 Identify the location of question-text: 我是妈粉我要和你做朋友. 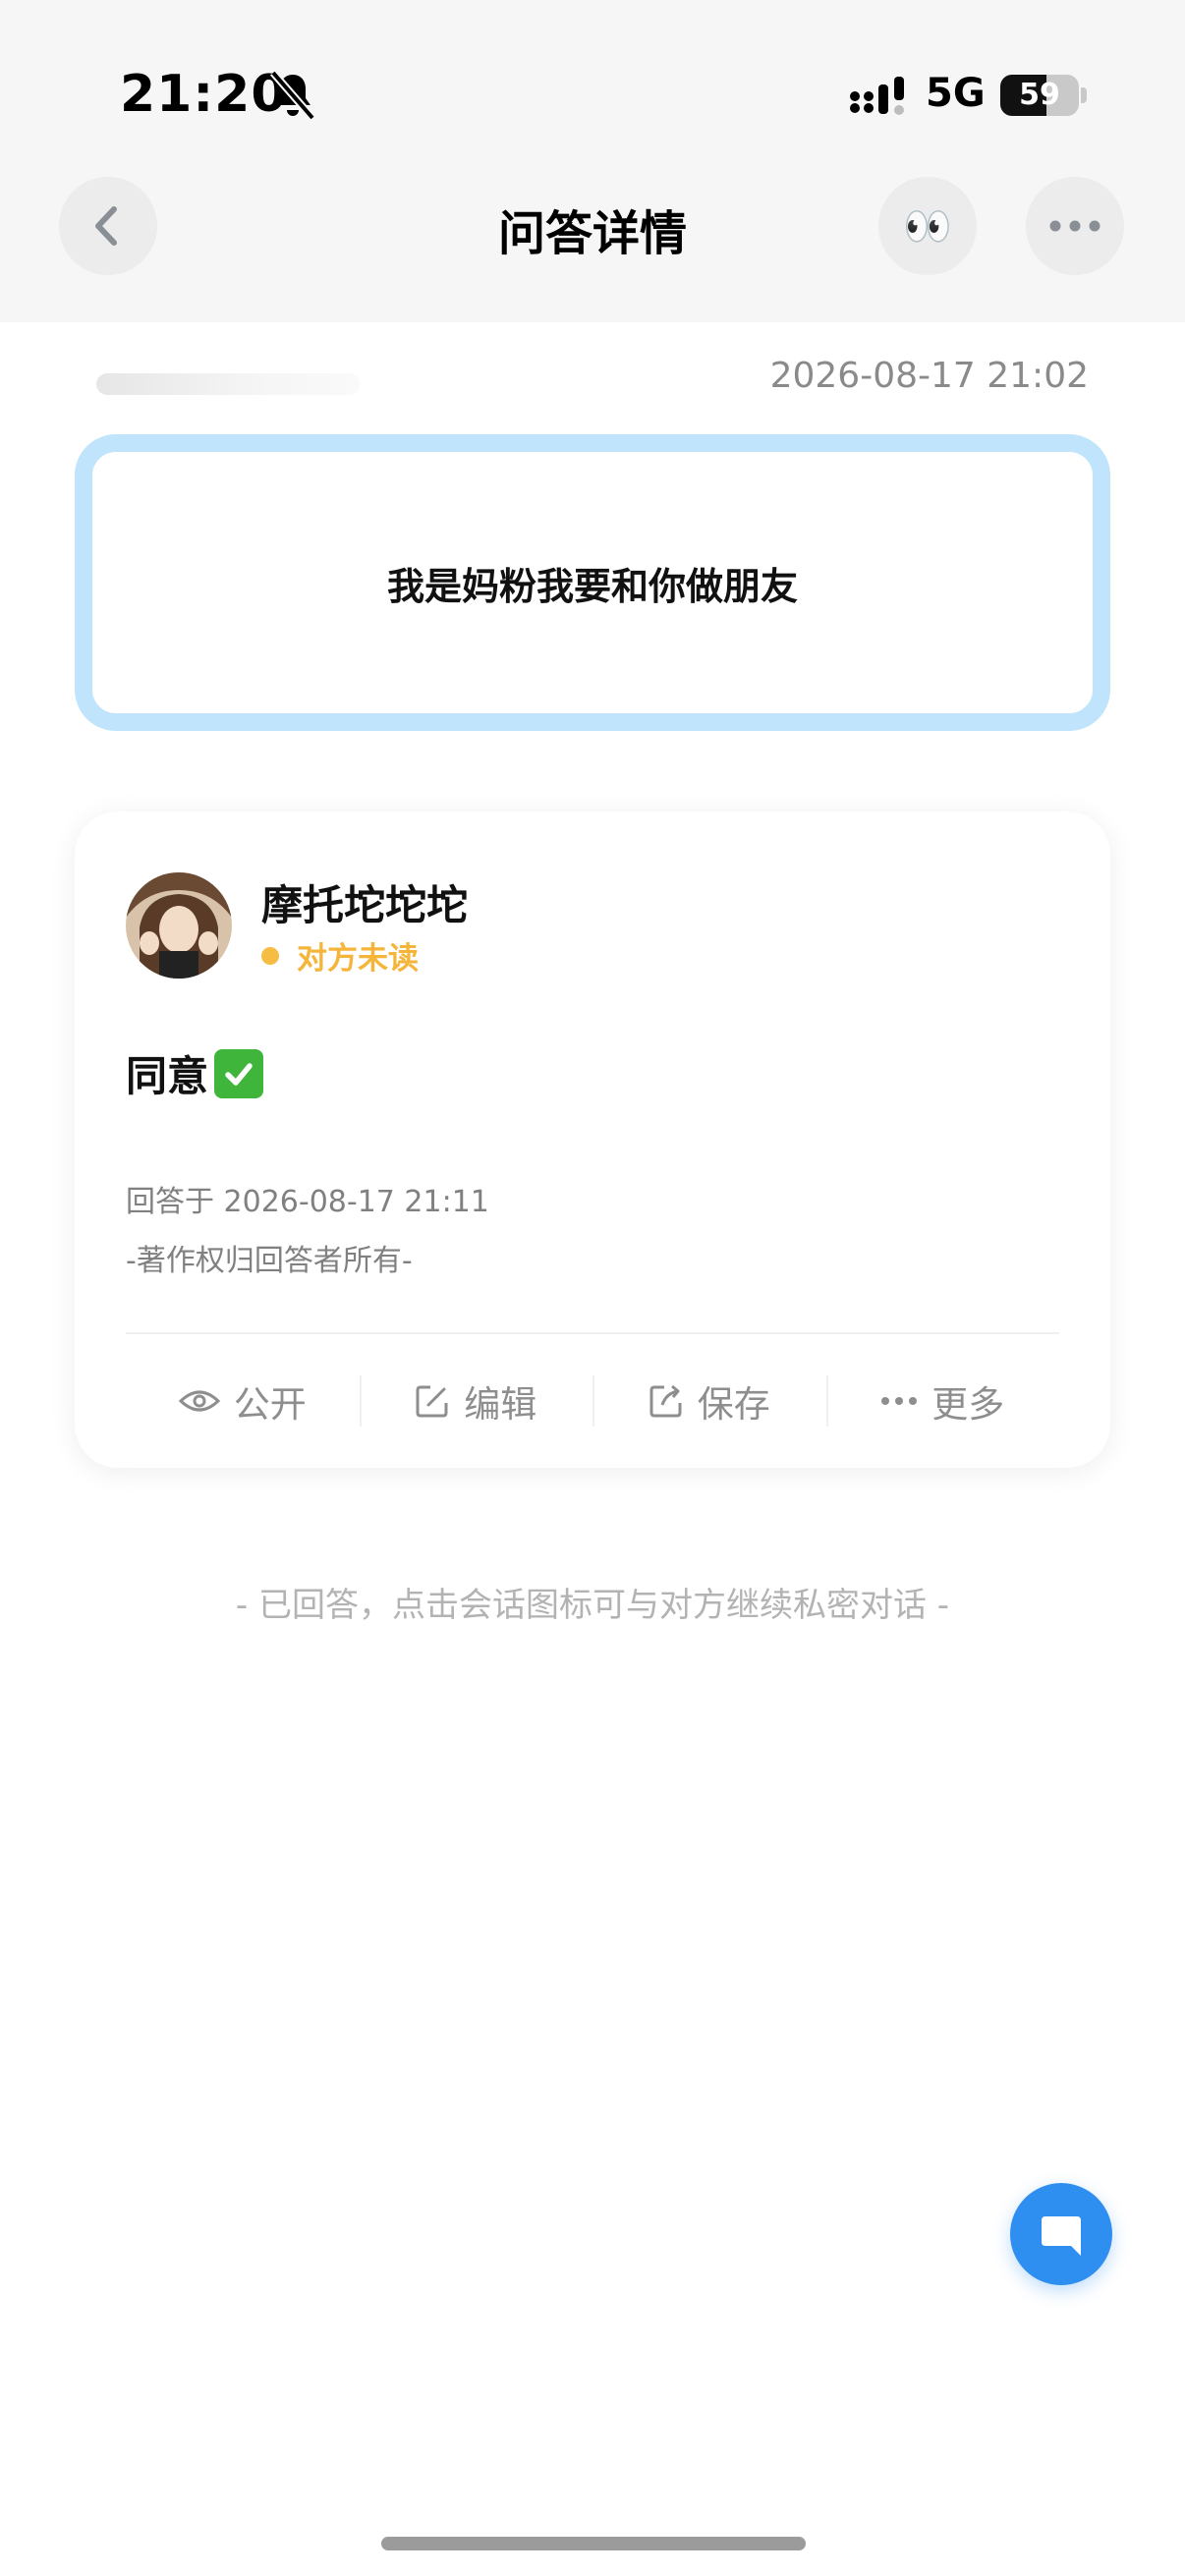
(592, 586).